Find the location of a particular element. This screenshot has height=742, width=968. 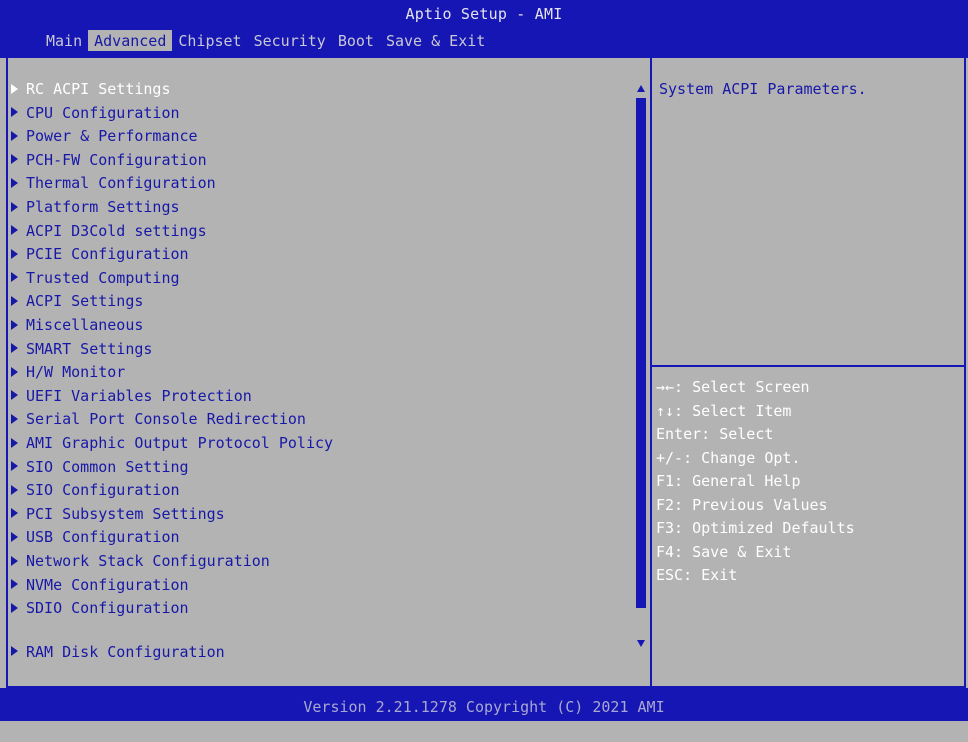

key-hint: F1: General Help is located at coordinates (728, 481).